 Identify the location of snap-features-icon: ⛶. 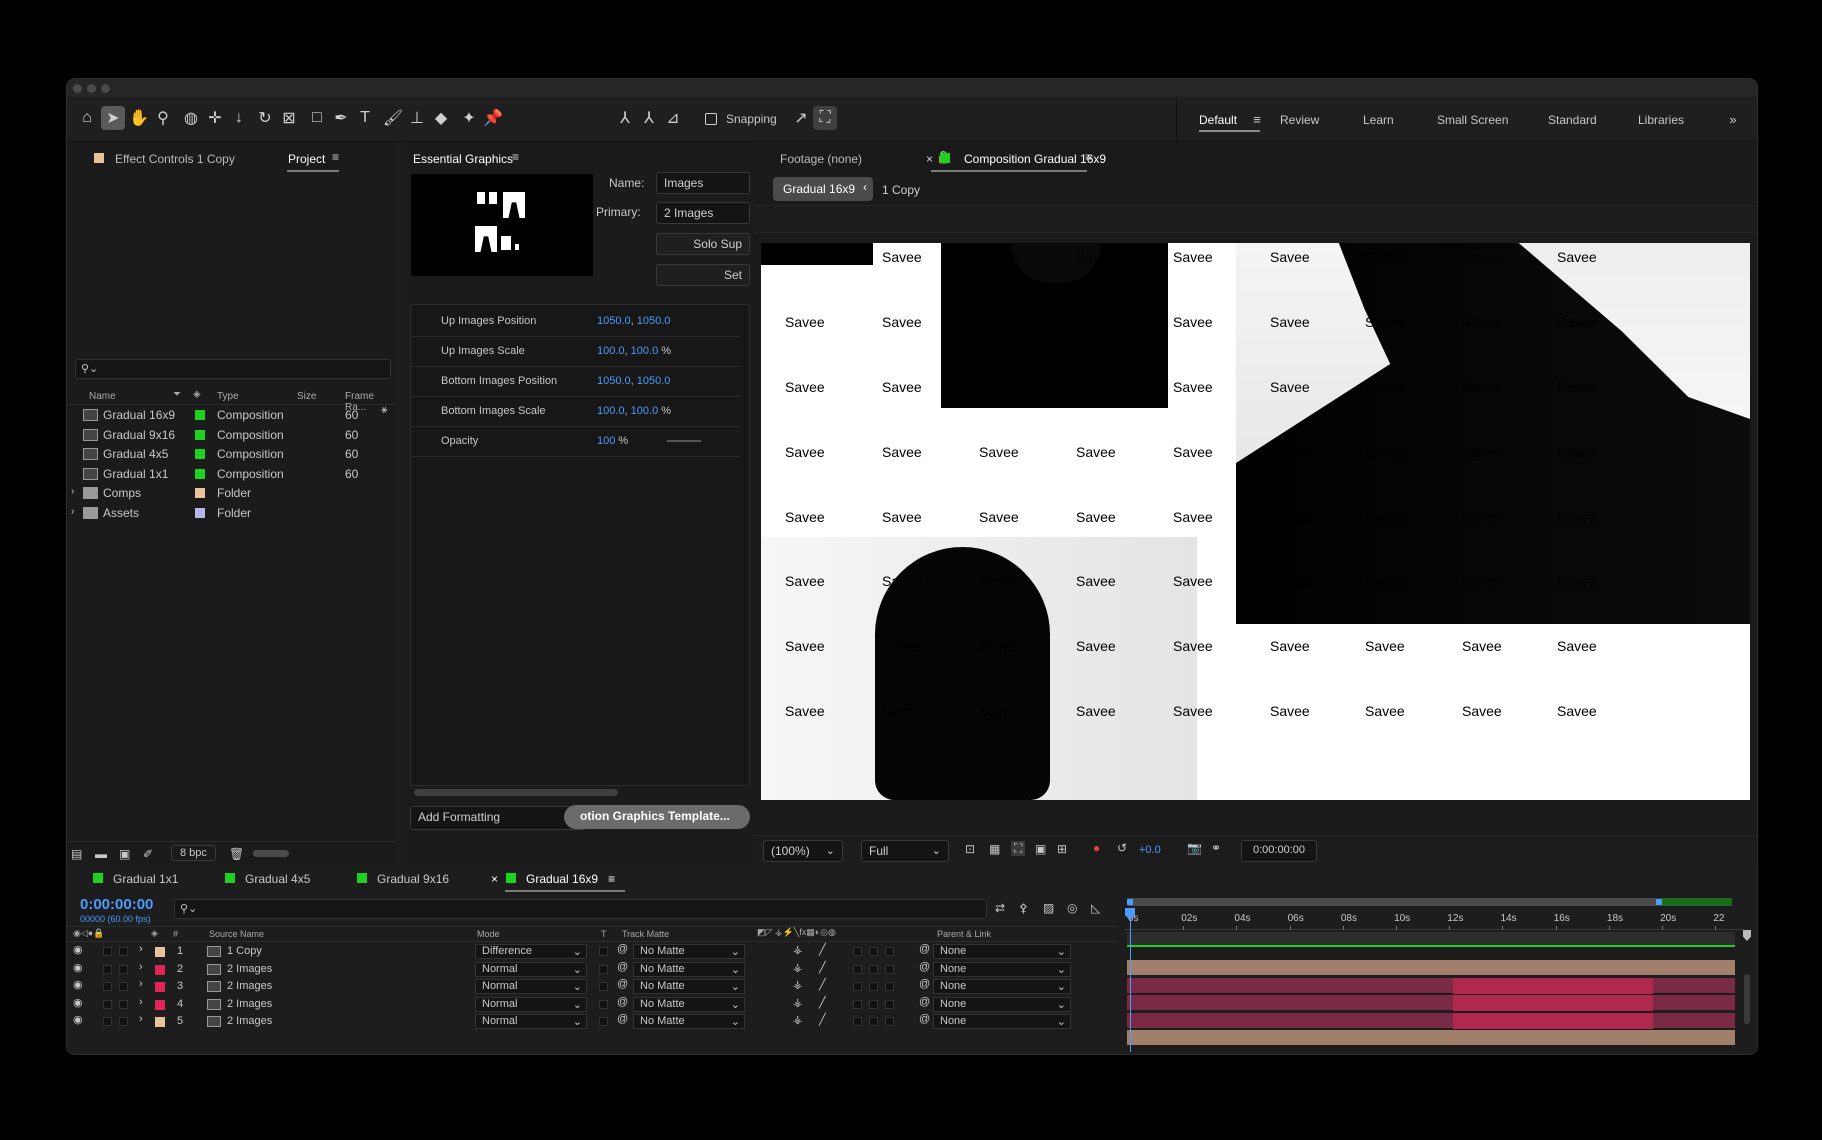
(825, 118).